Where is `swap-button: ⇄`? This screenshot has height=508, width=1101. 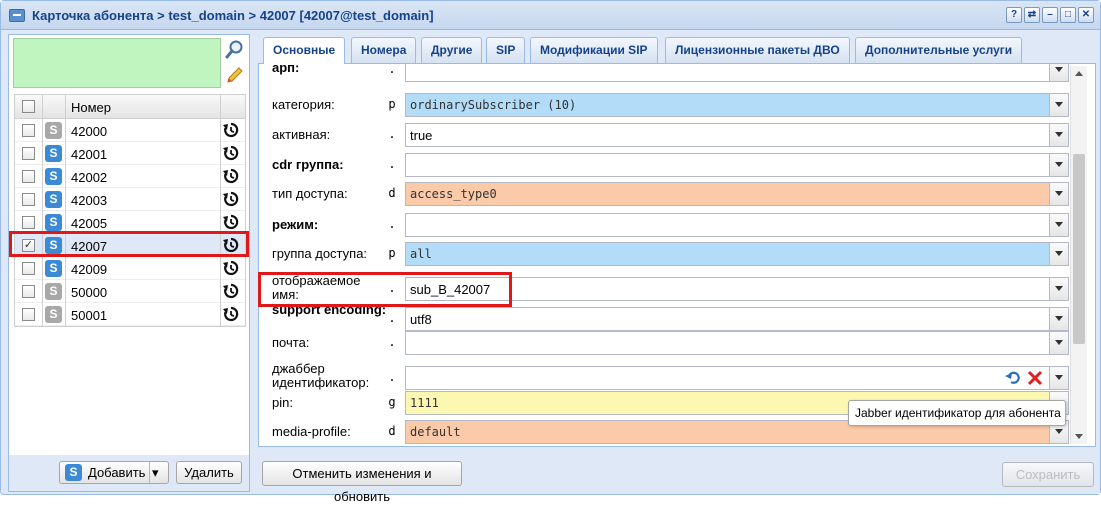
swap-button: ⇄ is located at coordinates (1032, 15).